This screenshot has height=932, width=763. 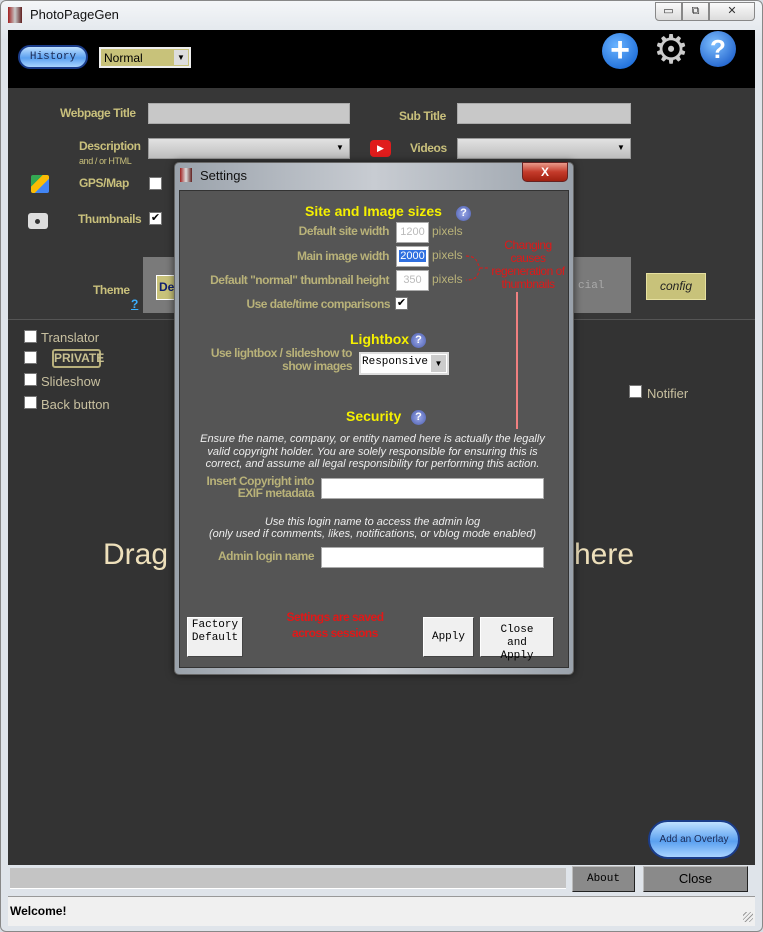 I want to click on settings-app-icon, so click(x=186, y=175).